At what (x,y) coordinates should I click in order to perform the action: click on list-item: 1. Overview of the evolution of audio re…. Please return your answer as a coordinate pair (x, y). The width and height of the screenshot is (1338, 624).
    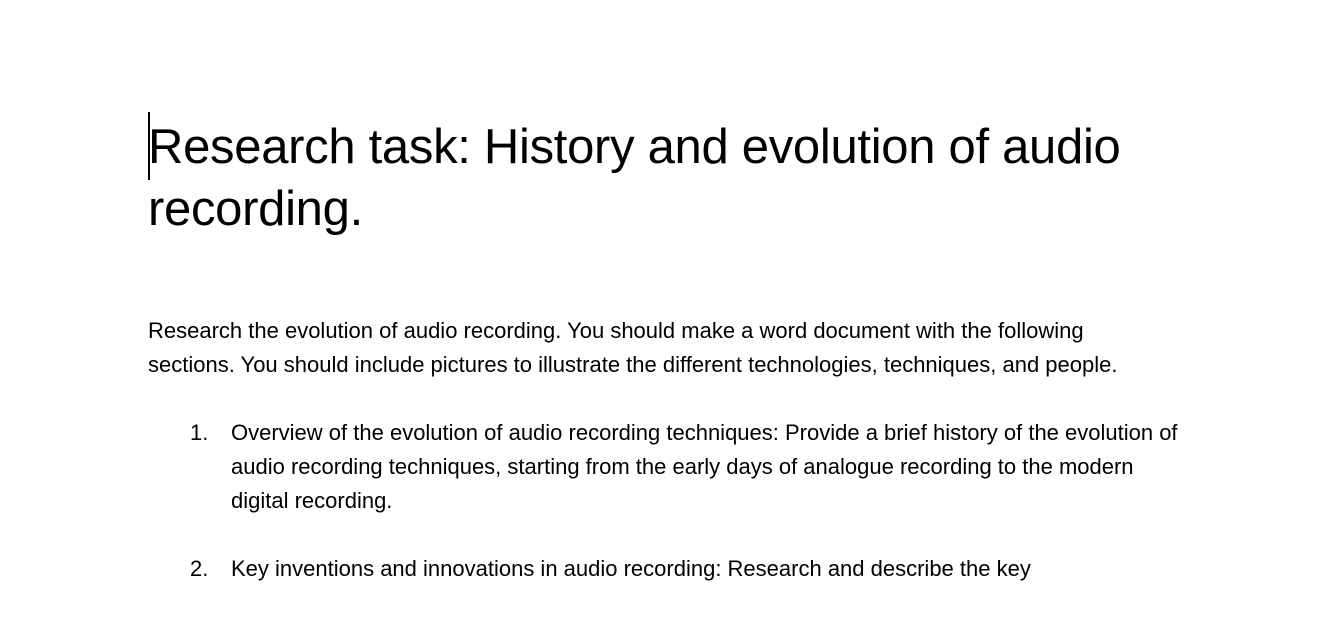
    Looking at the image, I should click on (669, 467).